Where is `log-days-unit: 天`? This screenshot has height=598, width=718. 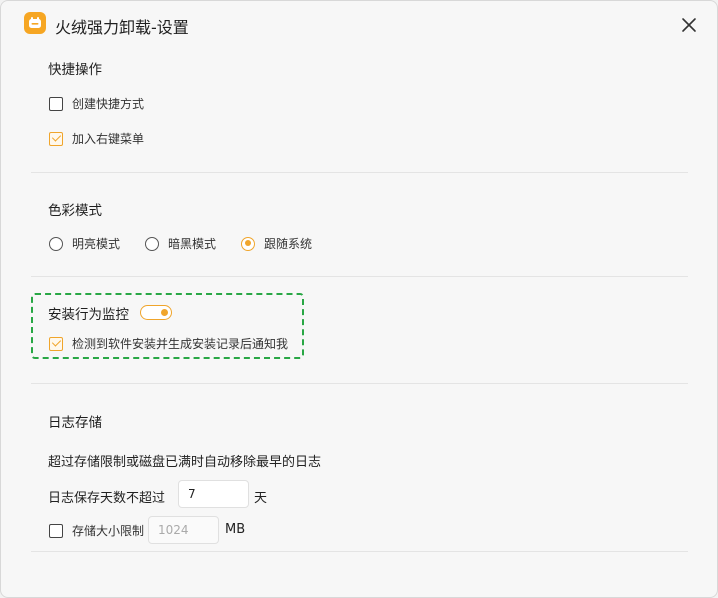 log-days-unit: 天 is located at coordinates (261, 498).